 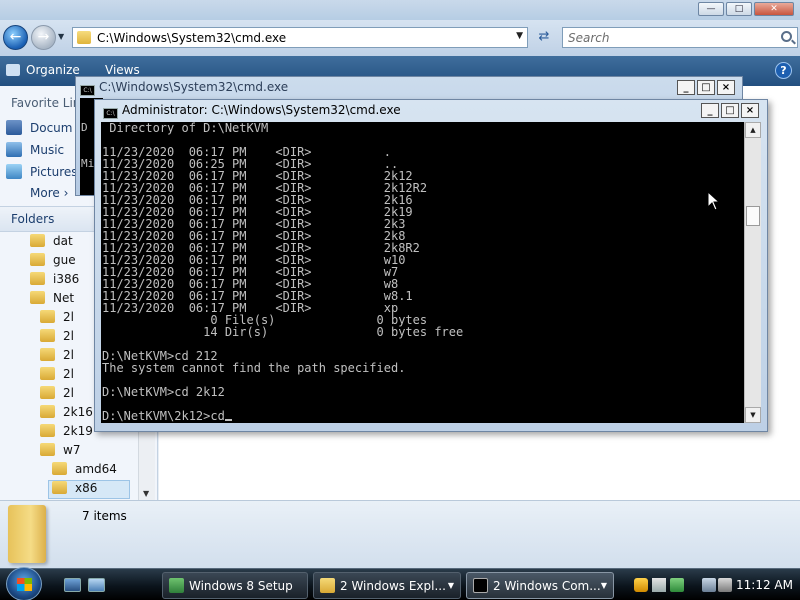 What do you see at coordinates (53, 262) in the screenshot?
I see `tree-folder: gue` at bounding box center [53, 262].